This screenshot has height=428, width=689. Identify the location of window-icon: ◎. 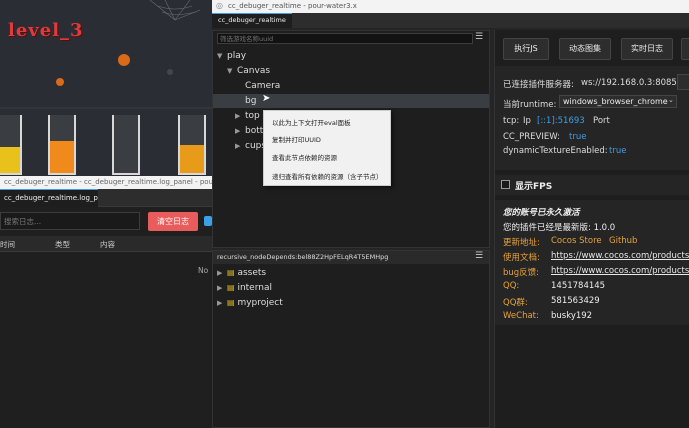
(219, 5).